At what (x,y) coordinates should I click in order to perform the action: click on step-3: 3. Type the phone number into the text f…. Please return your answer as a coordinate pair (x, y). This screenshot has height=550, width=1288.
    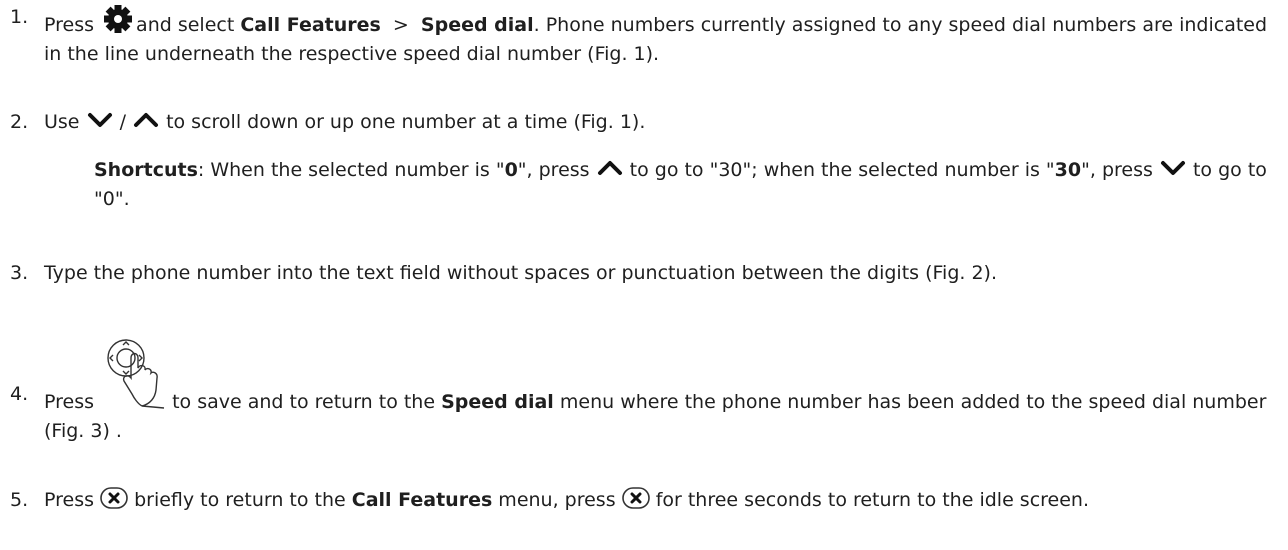
    Looking at the image, I should click on (646, 273).